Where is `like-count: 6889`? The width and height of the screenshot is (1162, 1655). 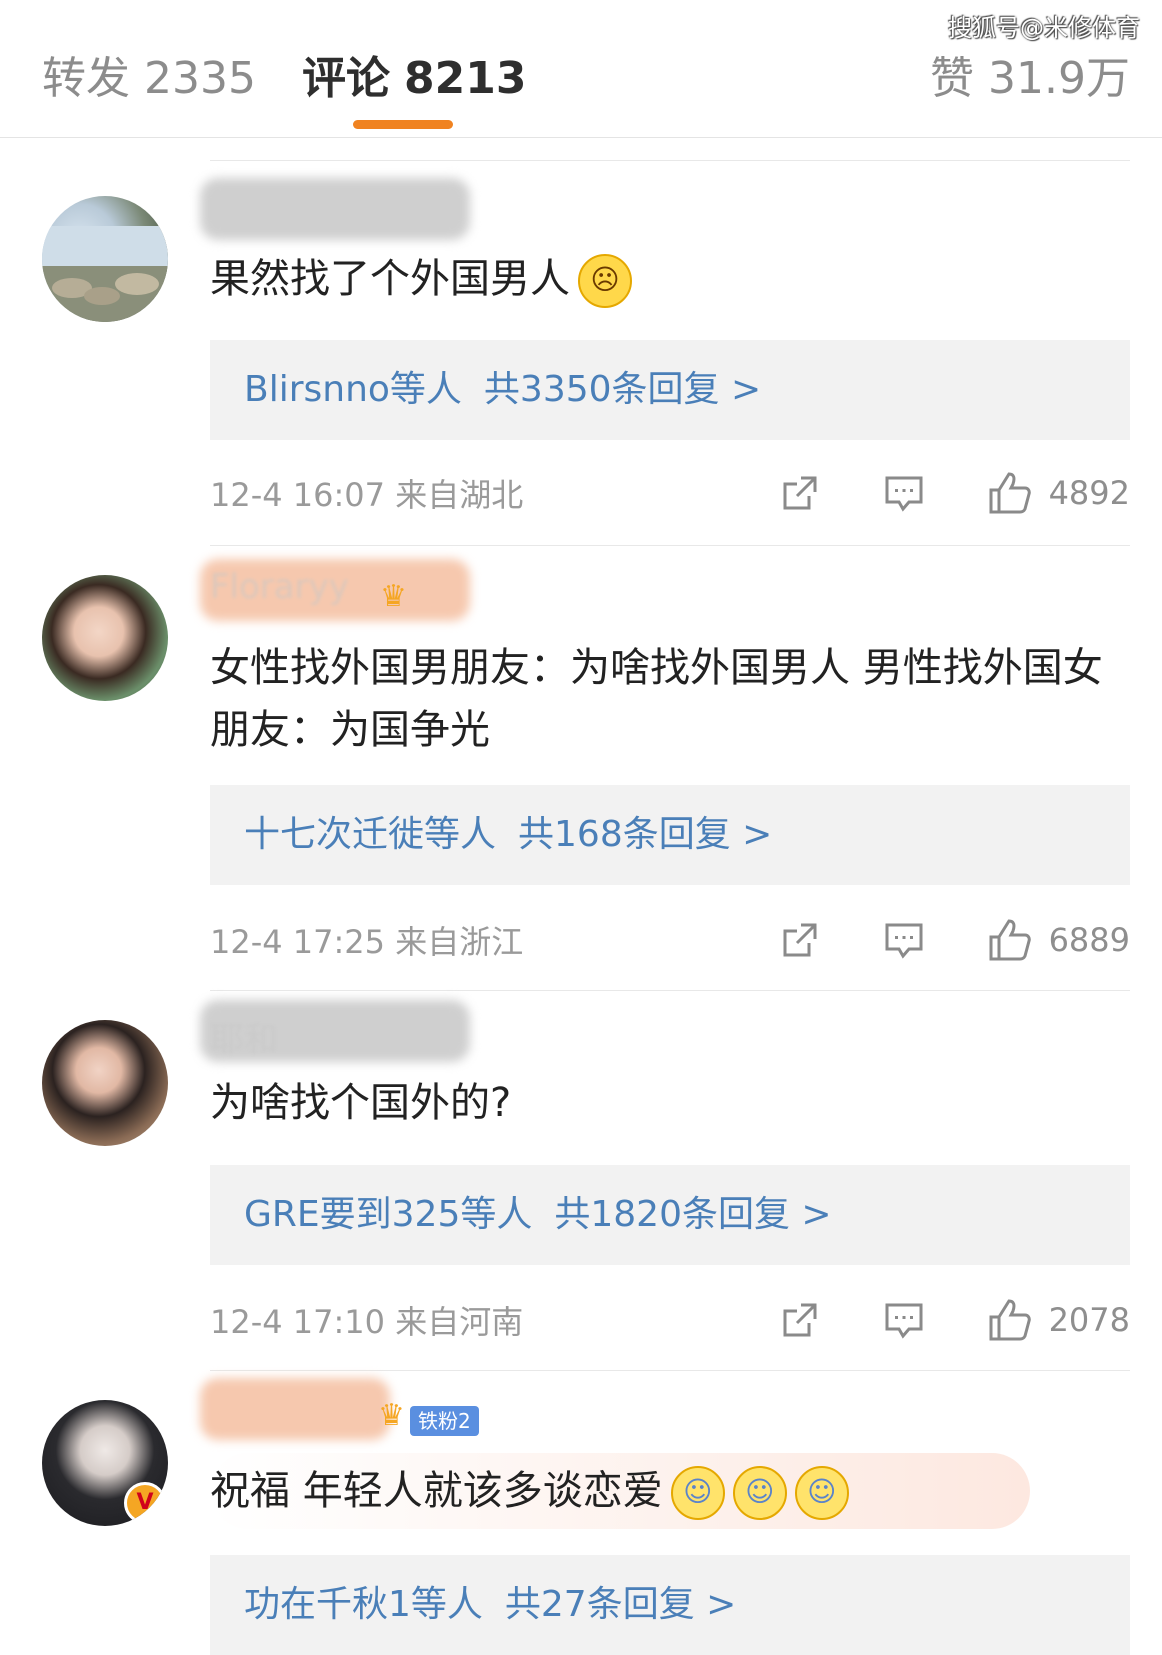 like-count: 6889 is located at coordinates (1089, 940).